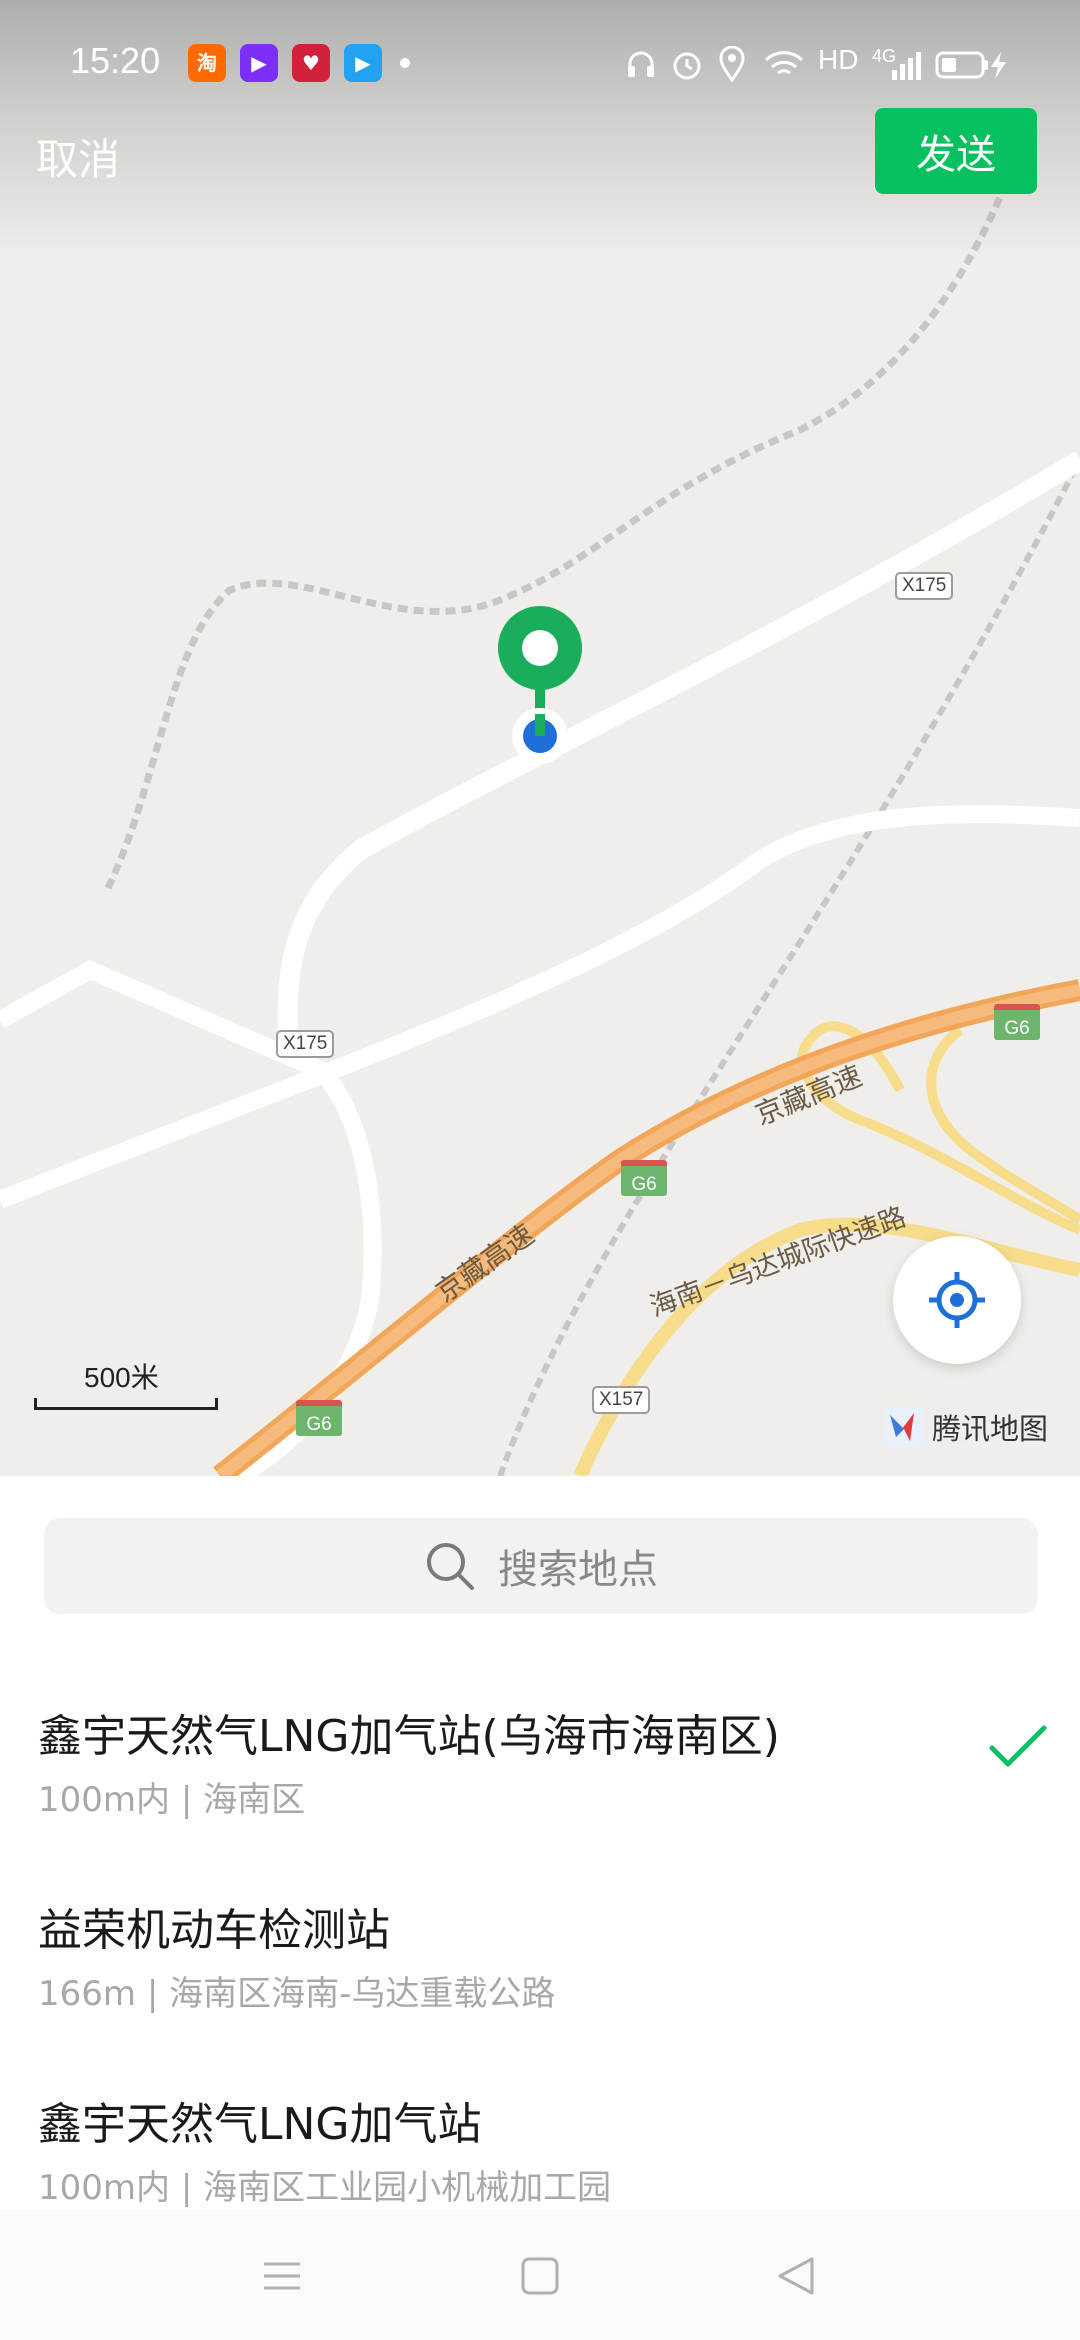 The image size is (1080, 2340). I want to click on taobao-icon: 淘, so click(207, 63).